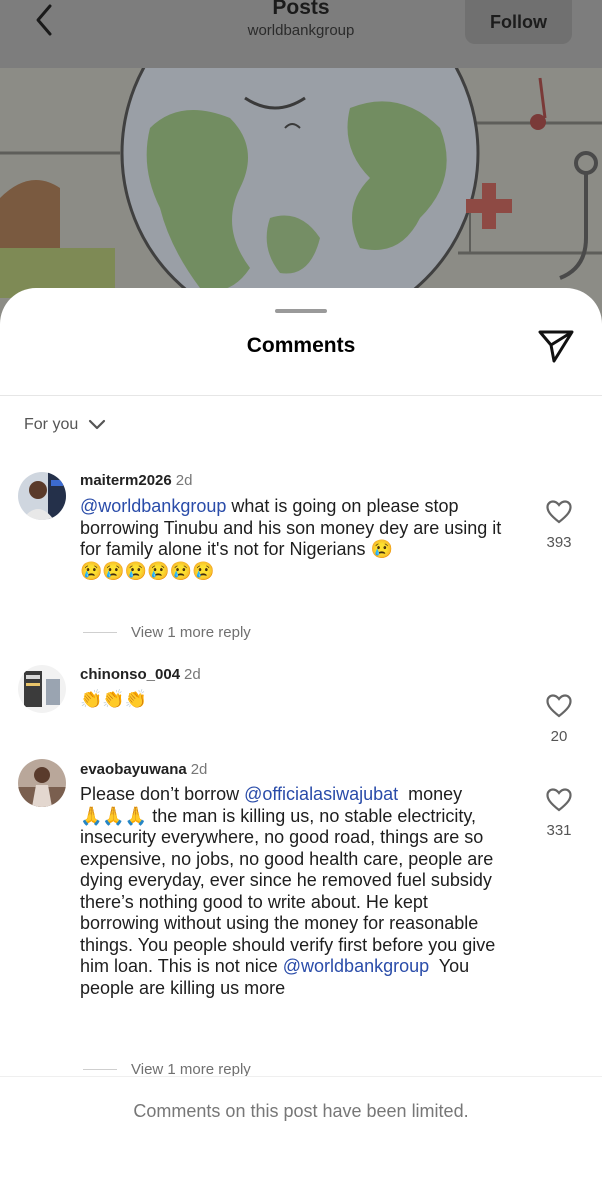 The image size is (602, 1200). Describe the element at coordinates (559, 542) in the screenshot. I see `like-count: 393` at that location.